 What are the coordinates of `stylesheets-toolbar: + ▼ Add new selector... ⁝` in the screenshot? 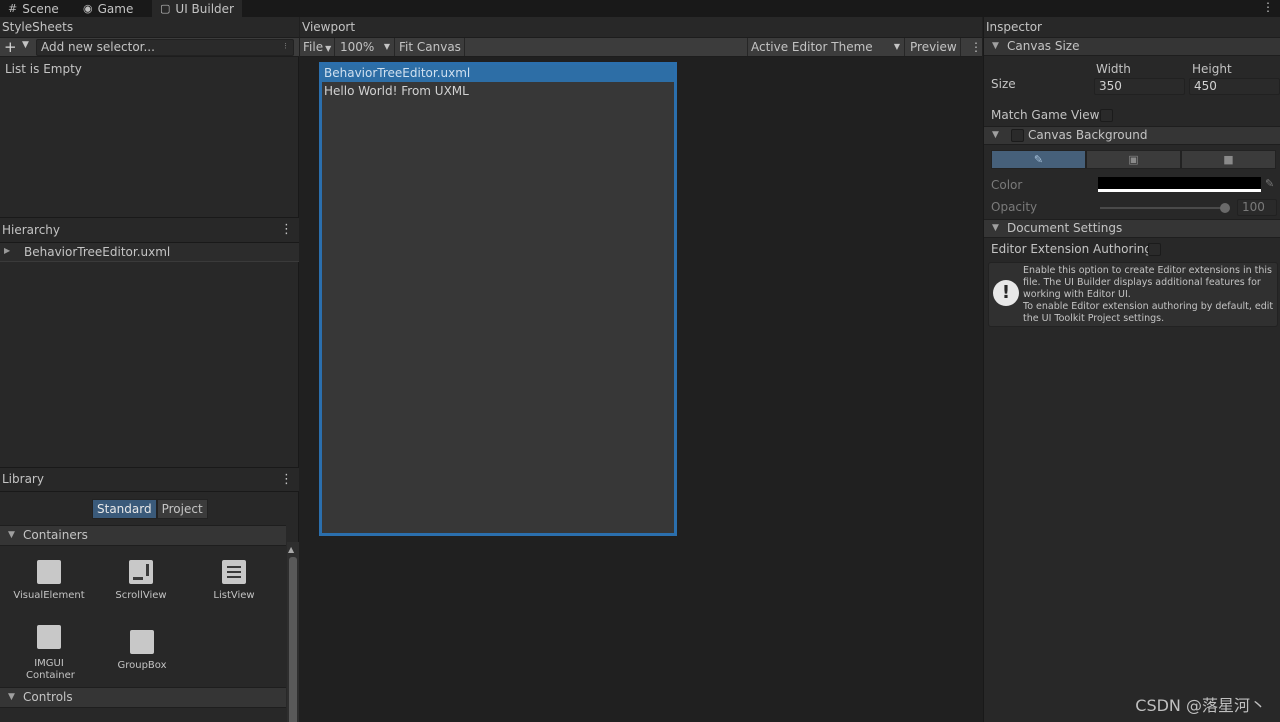 It's located at (149, 47).